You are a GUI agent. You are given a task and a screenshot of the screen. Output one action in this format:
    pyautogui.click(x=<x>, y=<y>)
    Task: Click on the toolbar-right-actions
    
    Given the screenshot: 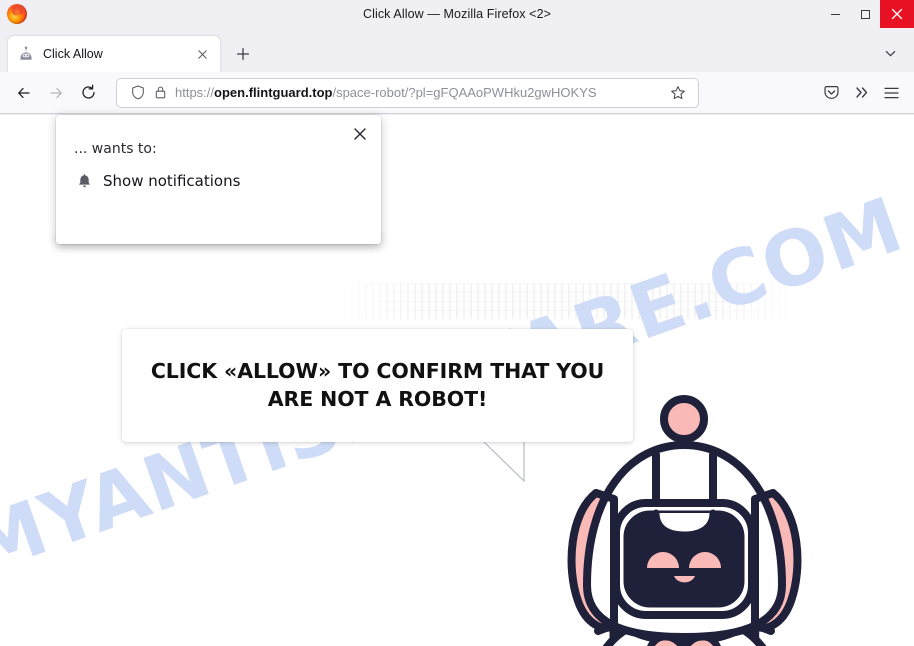 What is the action you would take?
    pyautogui.click(x=858, y=93)
    